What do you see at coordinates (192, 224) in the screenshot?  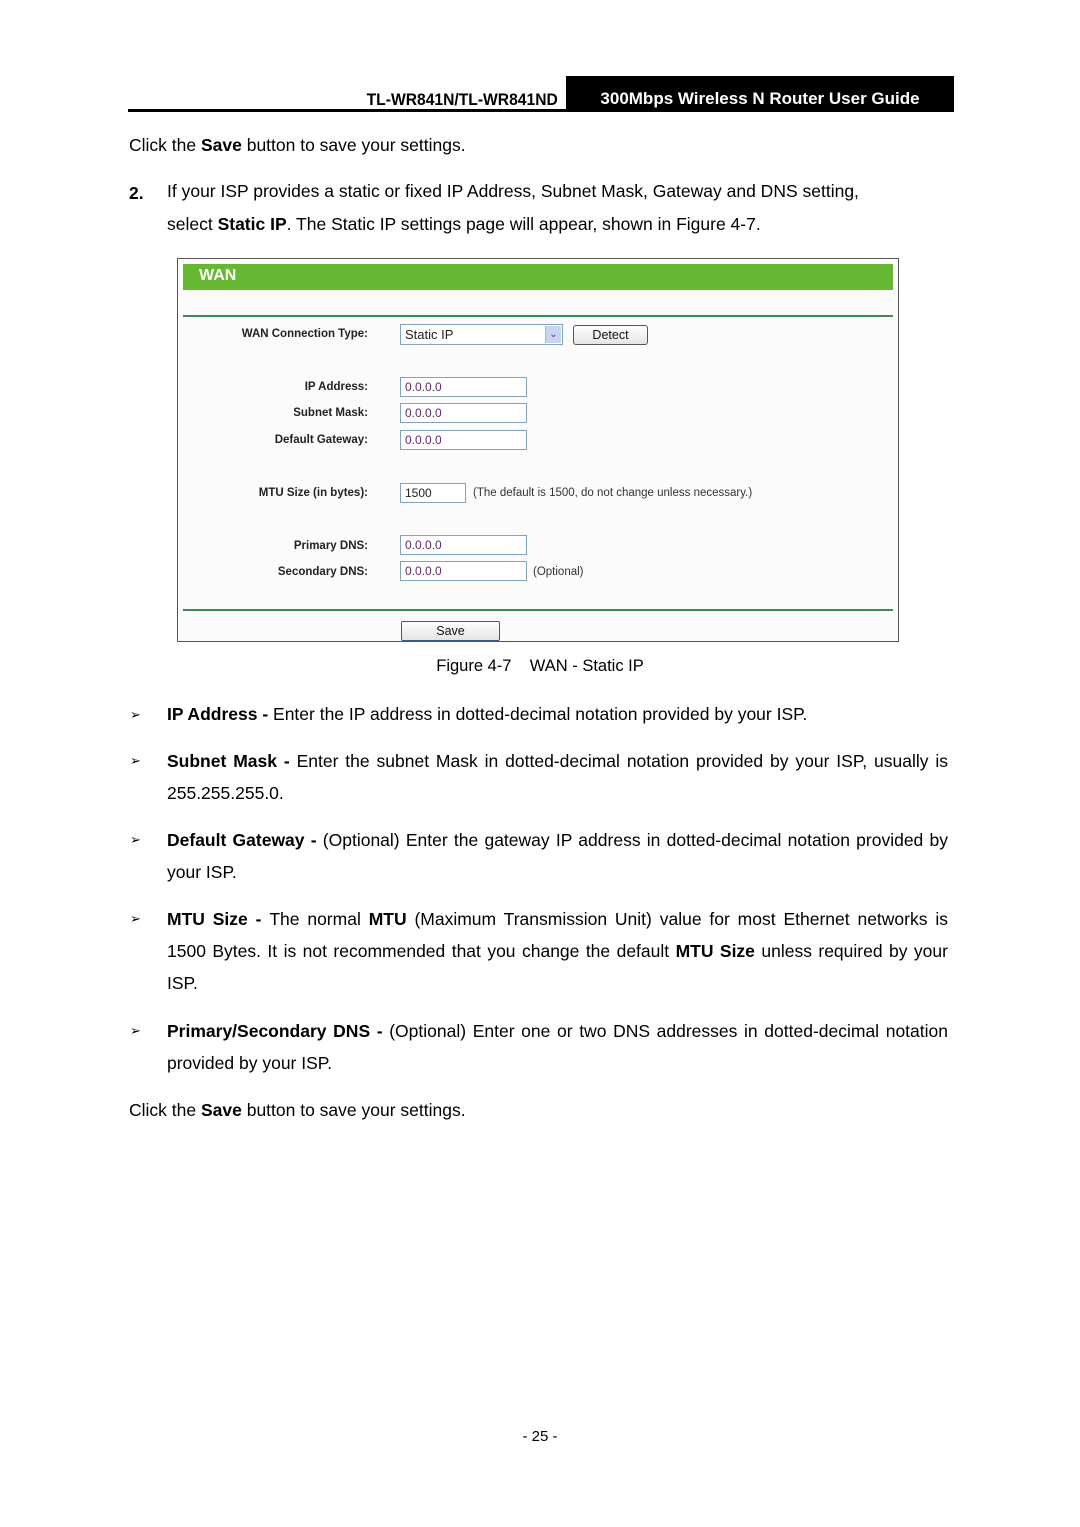 I see `text: select` at bounding box center [192, 224].